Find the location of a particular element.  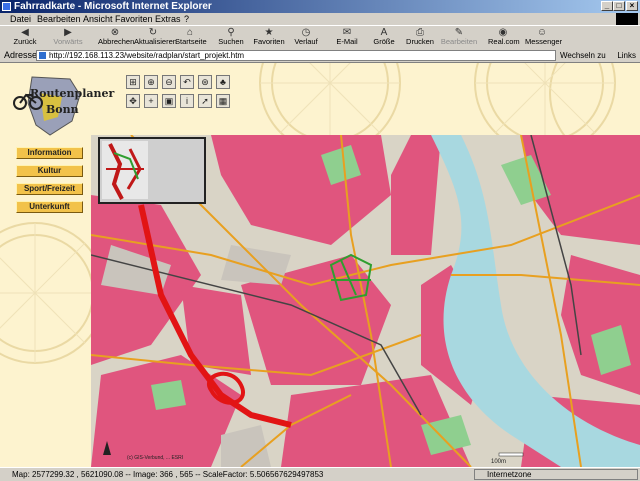

mail-button: ✉ E-Mail is located at coordinates (347, 37).